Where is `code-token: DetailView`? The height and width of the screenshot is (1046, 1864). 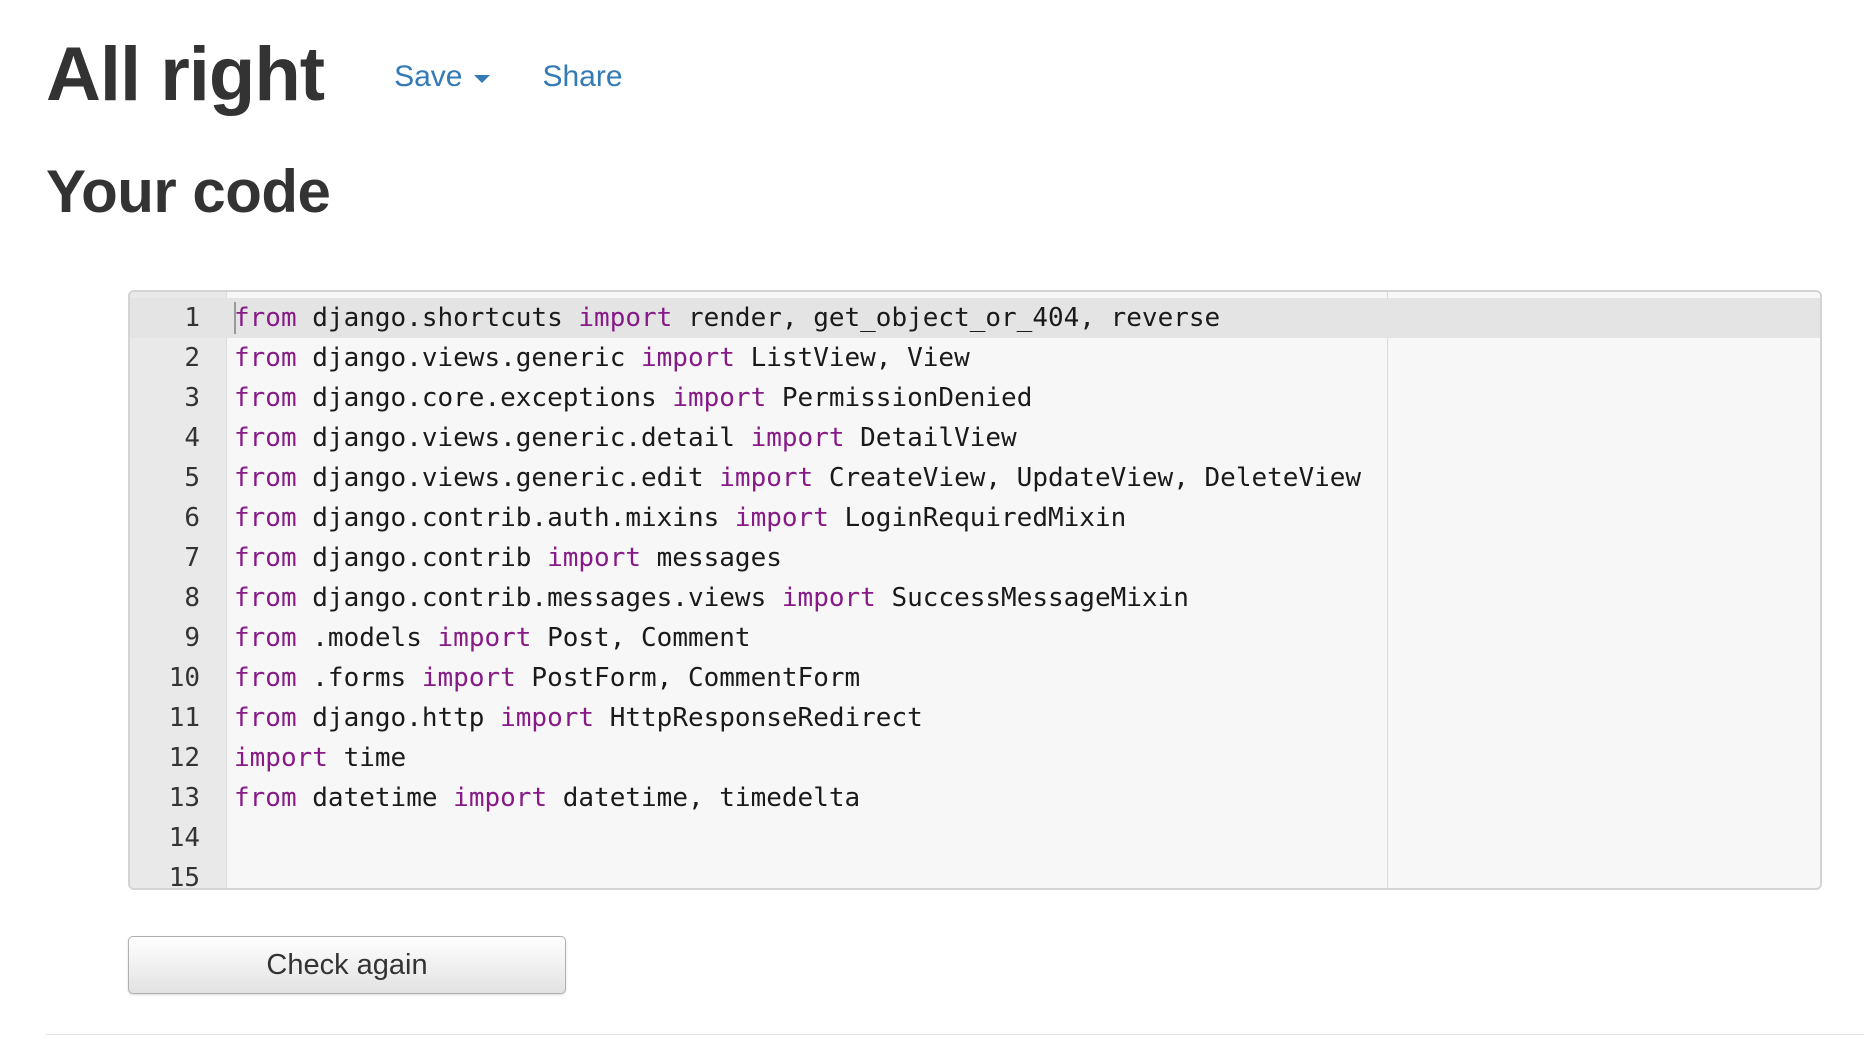 code-token: DetailView is located at coordinates (930, 438).